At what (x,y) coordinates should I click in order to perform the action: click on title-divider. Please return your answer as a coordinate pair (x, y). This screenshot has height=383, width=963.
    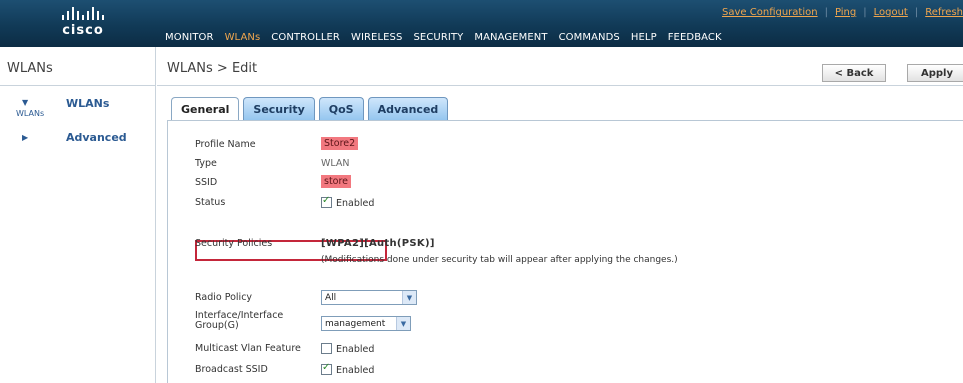
    Looking at the image, I should click on (560, 85).